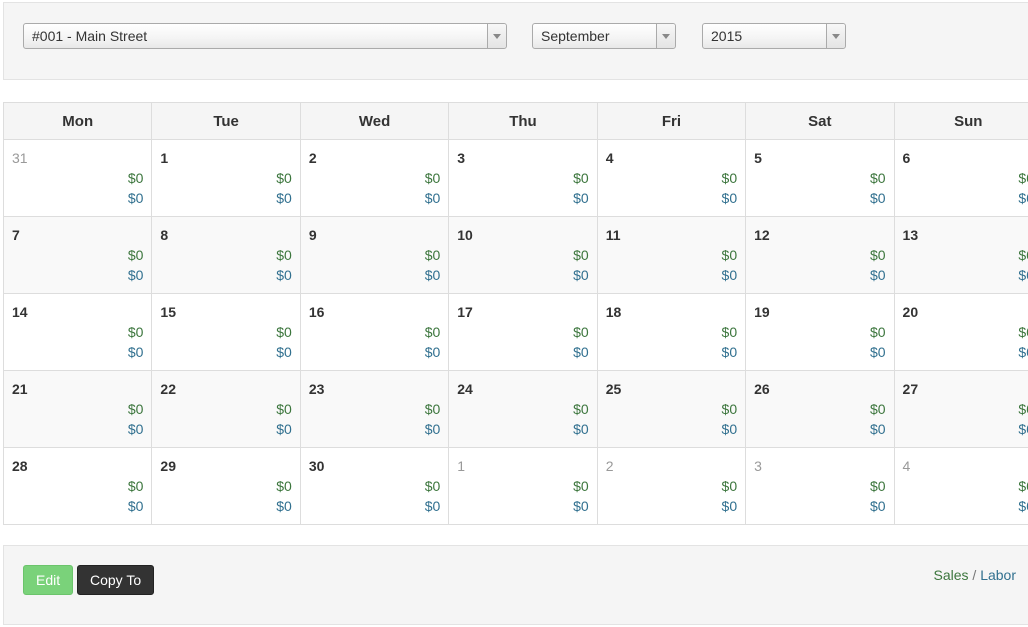 Image resolution: width=1028 pixels, height=627 pixels. What do you see at coordinates (671, 332) in the screenshot?
I see `day-cell: 18 $0 $0` at bounding box center [671, 332].